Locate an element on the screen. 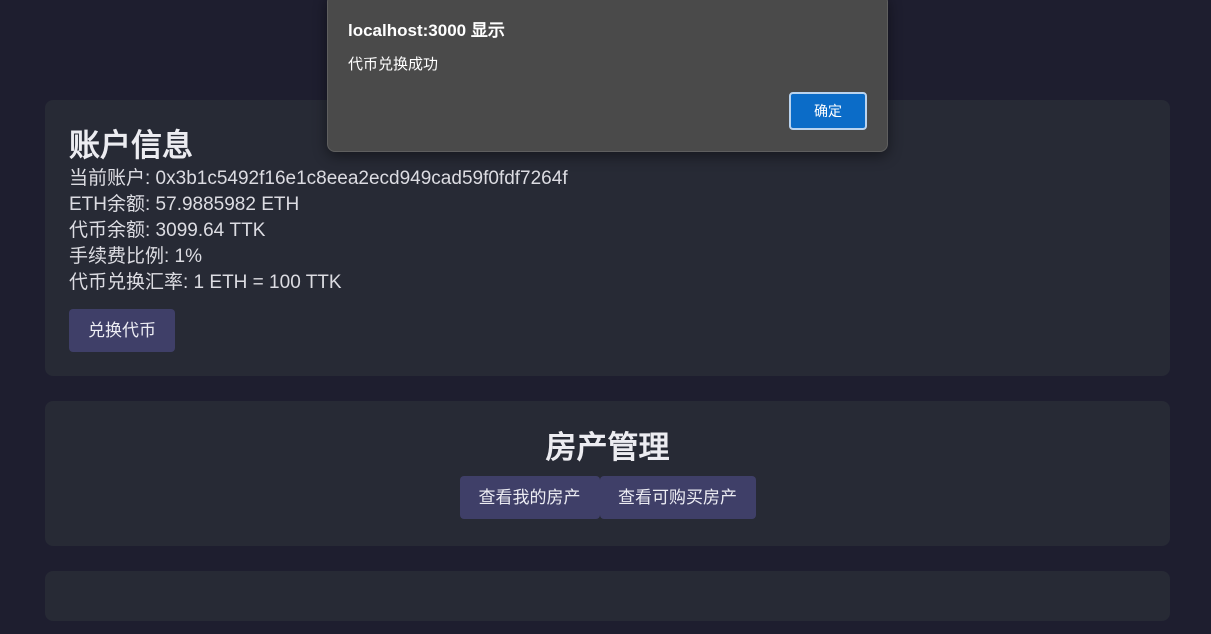  dialog-message: 代币兑换成功 is located at coordinates (393, 64).